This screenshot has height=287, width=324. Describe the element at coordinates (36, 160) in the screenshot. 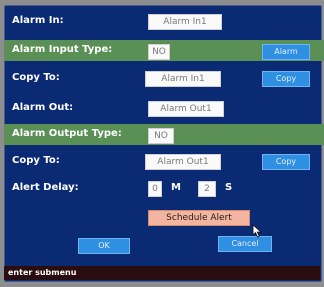

I see `copy-to-out-label: Copy To:` at that location.